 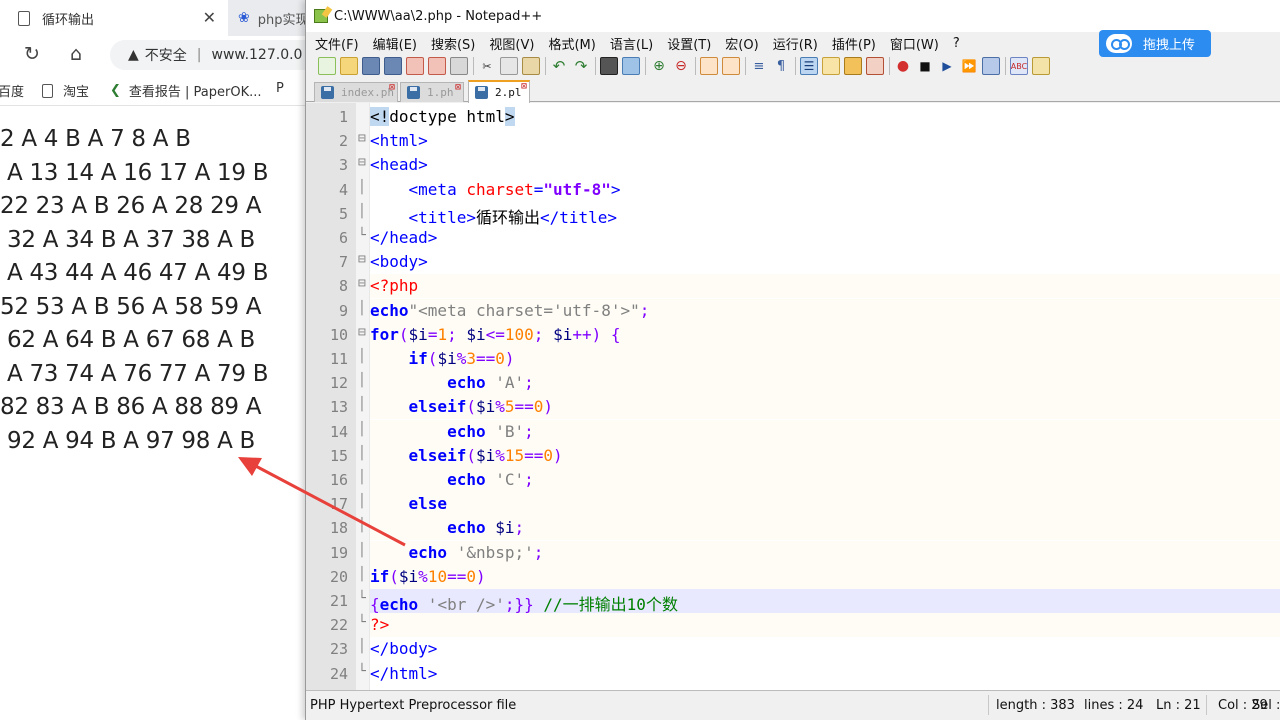 I want to click on home-icon: ⌂, so click(x=76, y=54).